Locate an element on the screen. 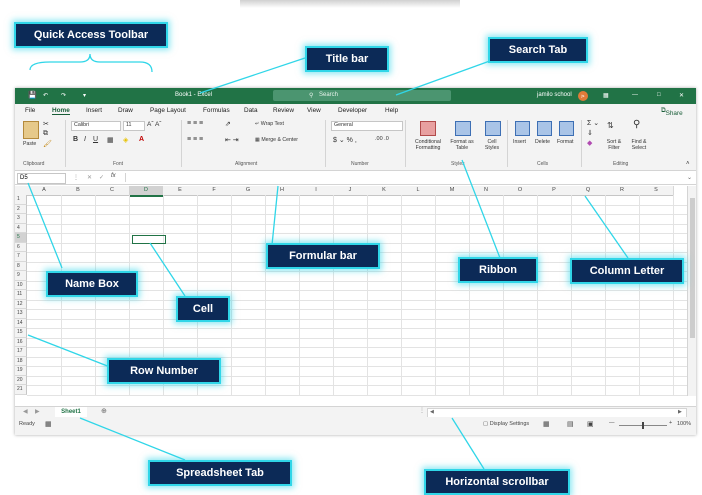 The width and height of the screenshot is (702, 495). top-align-icon: ≡ ≡ ≡ is located at coordinates (195, 123).